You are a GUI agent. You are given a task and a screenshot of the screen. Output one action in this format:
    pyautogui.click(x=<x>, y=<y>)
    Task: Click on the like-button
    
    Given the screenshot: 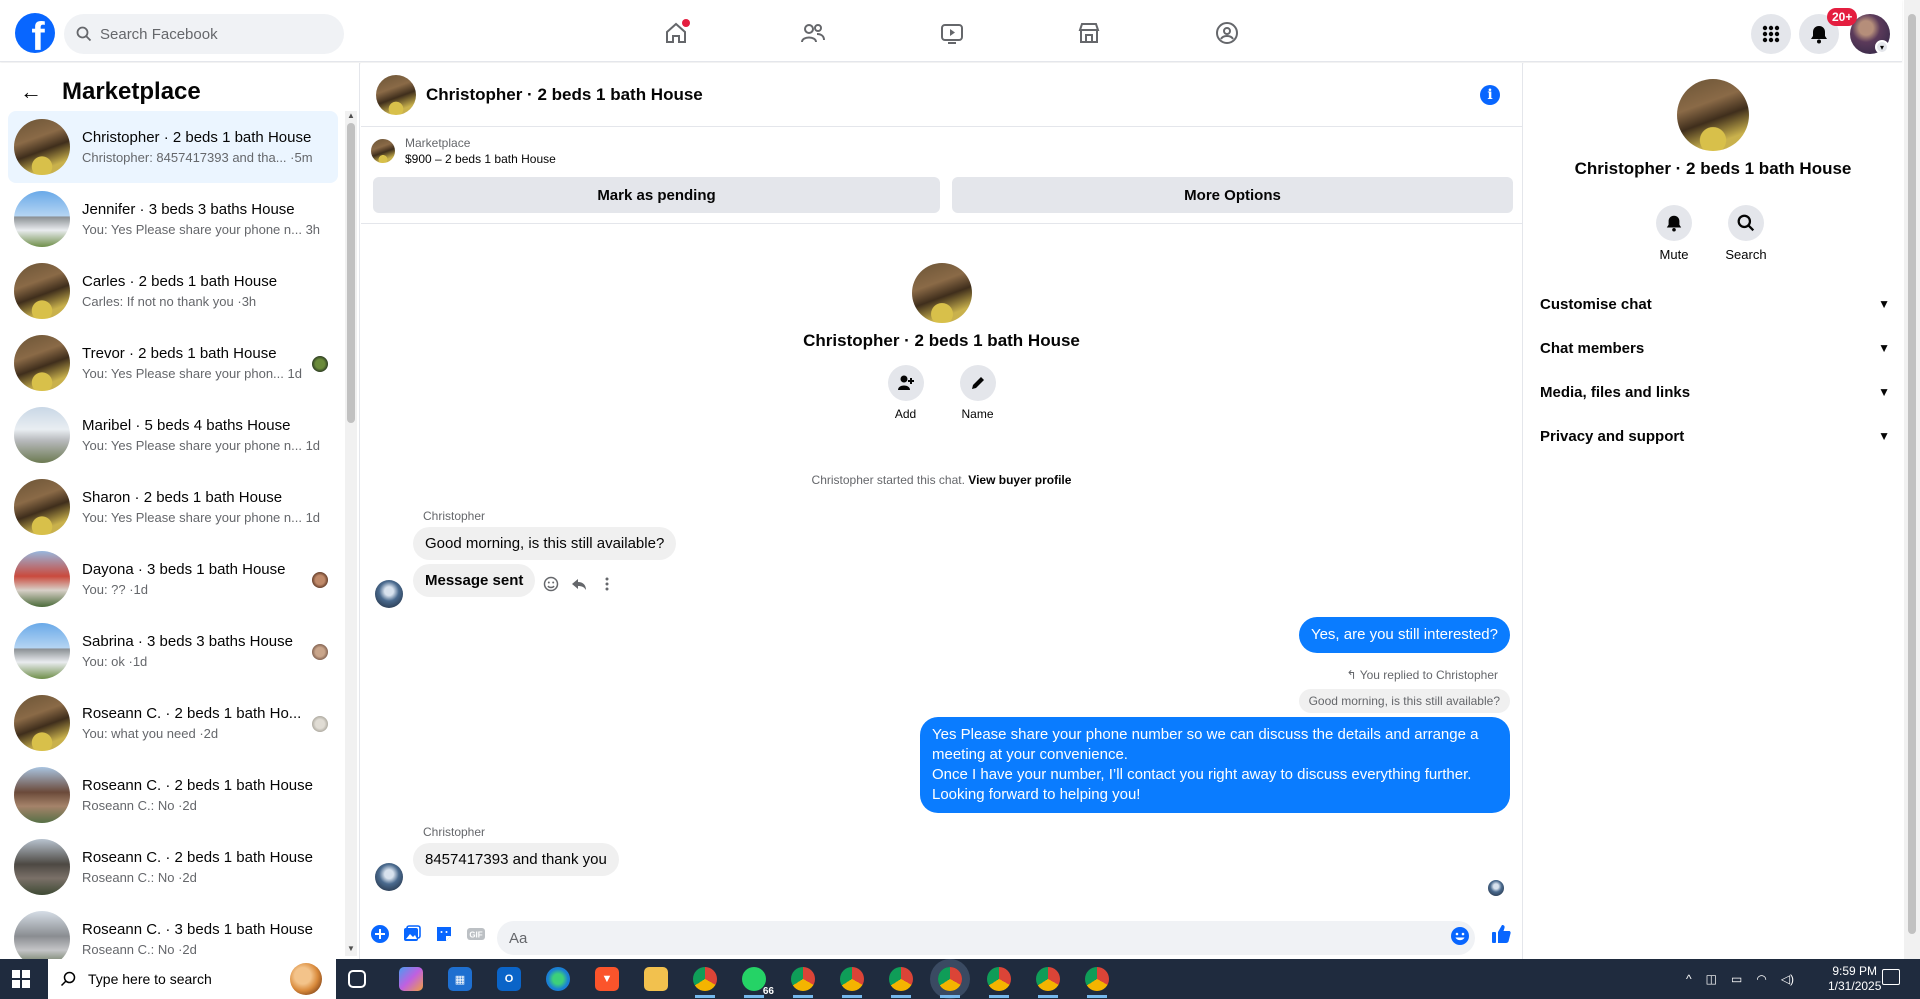 What is the action you would take?
    pyautogui.click(x=1501, y=934)
    